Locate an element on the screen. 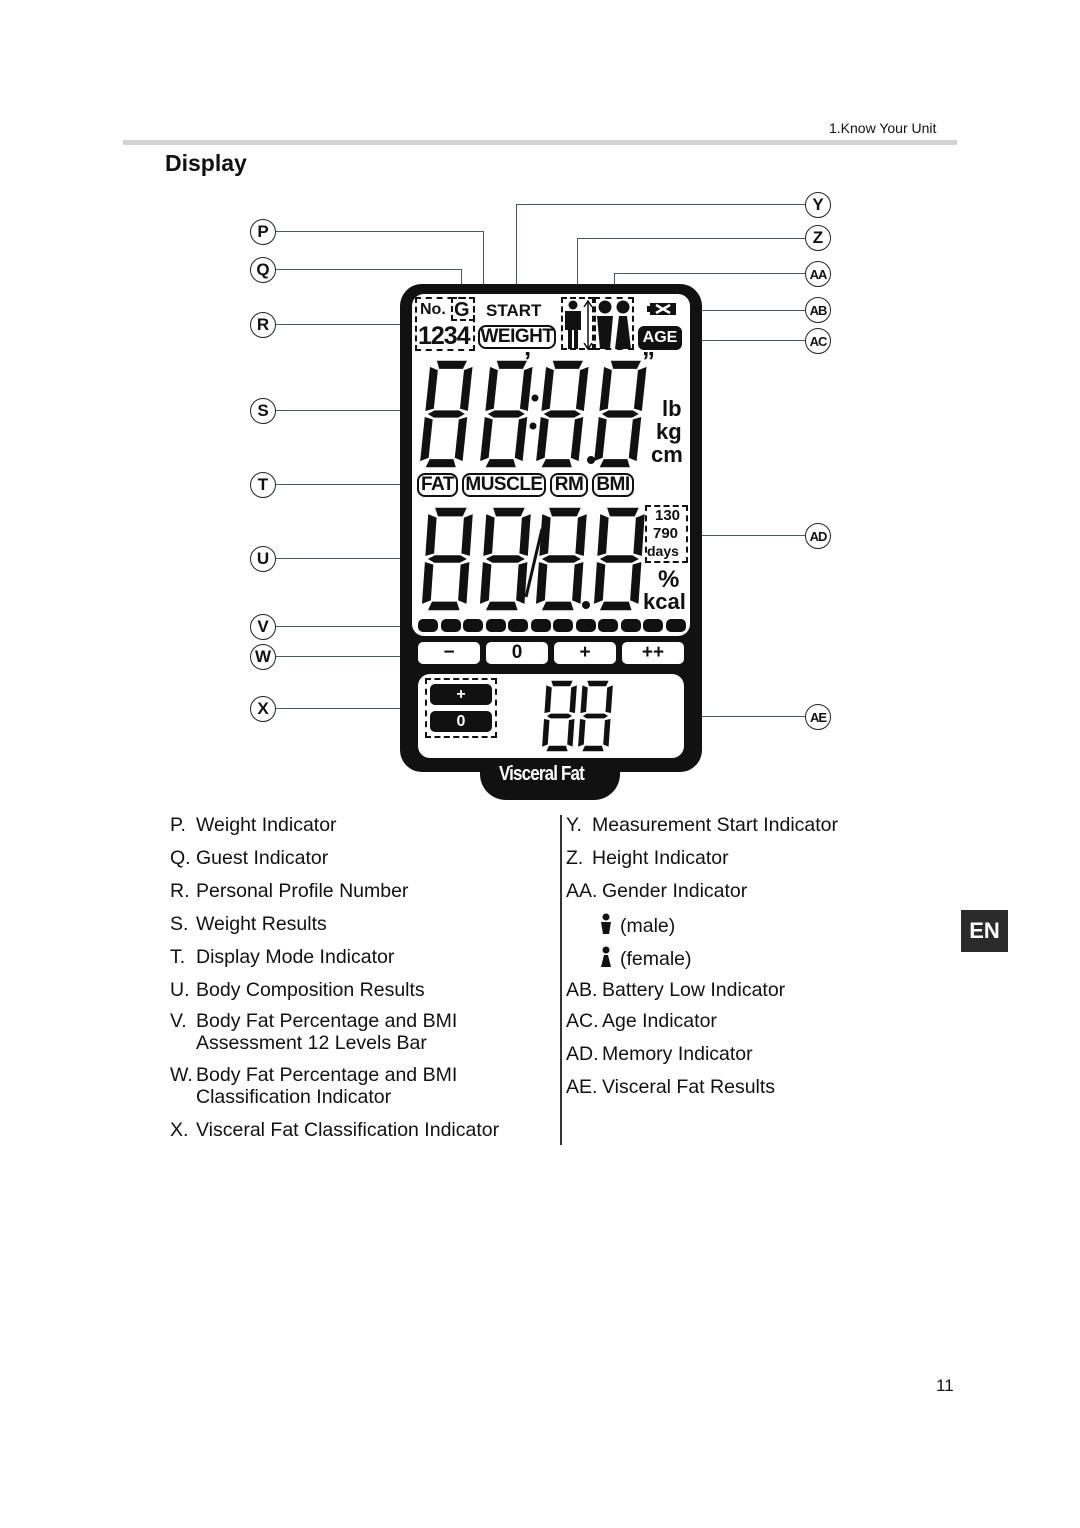 The image size is (1080, 1528). visceral-fat-label: Visceral Fat is located at coordinates (542, 774).